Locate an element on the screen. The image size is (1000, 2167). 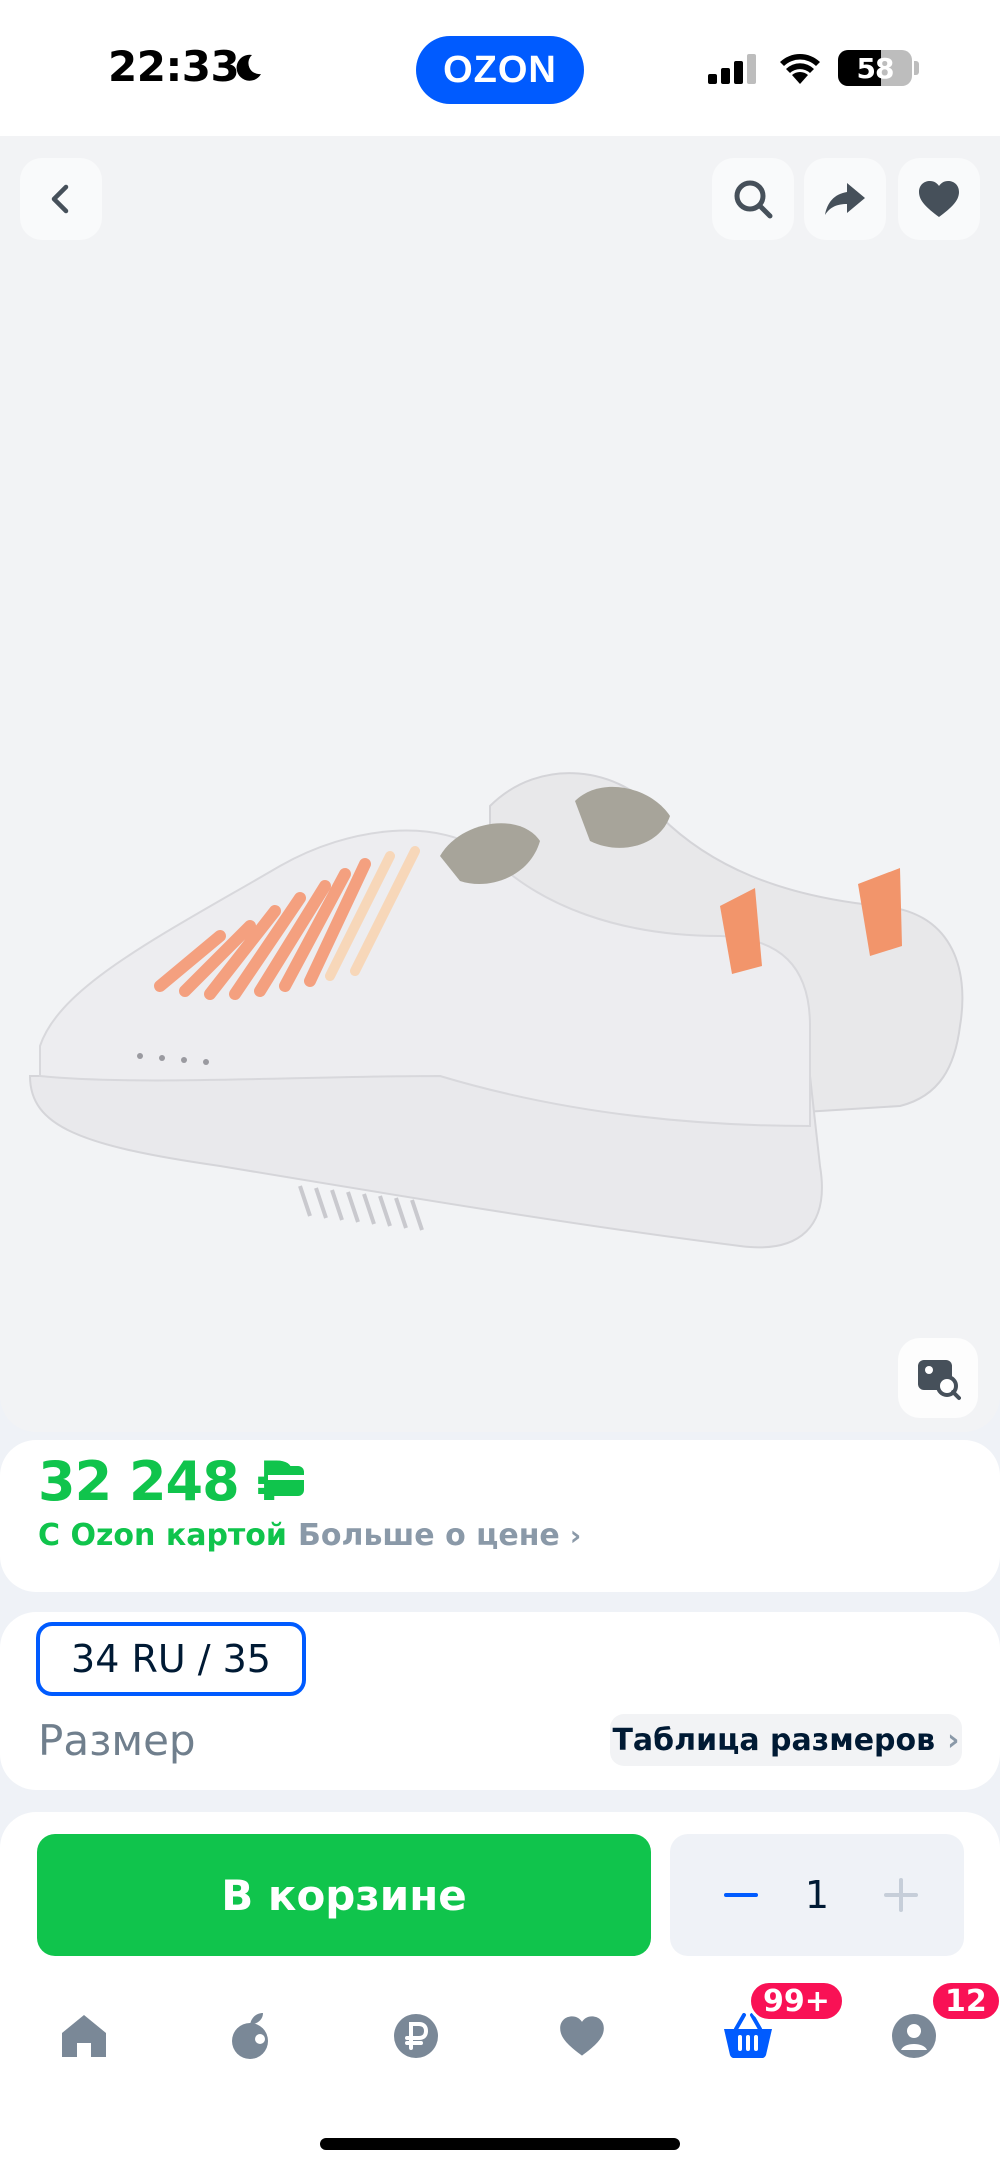
size-table-button: Таблица размеров › is located at coordinates (786, 1740).